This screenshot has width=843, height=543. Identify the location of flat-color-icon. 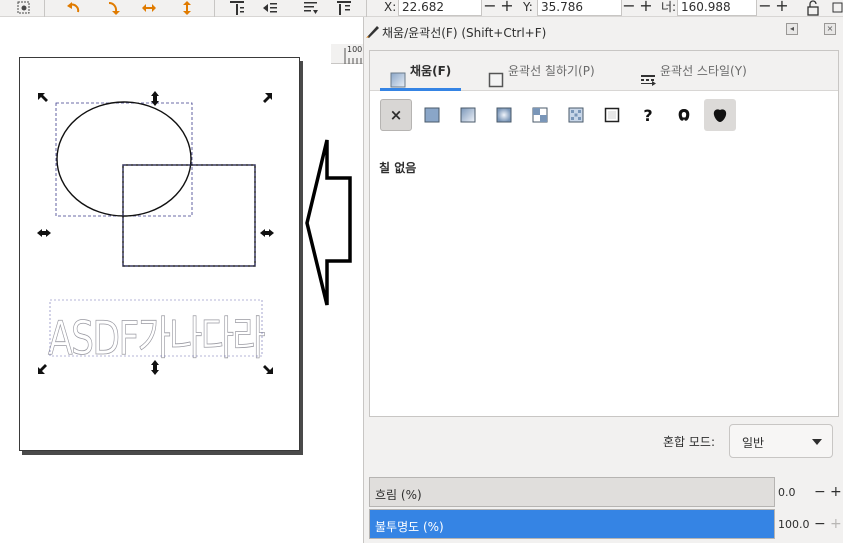
(432, 115).